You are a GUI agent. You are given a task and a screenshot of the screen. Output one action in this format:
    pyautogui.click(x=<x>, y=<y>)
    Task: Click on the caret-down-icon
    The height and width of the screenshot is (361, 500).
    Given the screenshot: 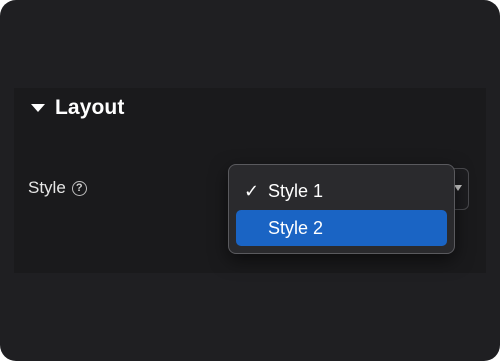 What is the action you would take?
    pyautogui.click(x=38, y=108)
    